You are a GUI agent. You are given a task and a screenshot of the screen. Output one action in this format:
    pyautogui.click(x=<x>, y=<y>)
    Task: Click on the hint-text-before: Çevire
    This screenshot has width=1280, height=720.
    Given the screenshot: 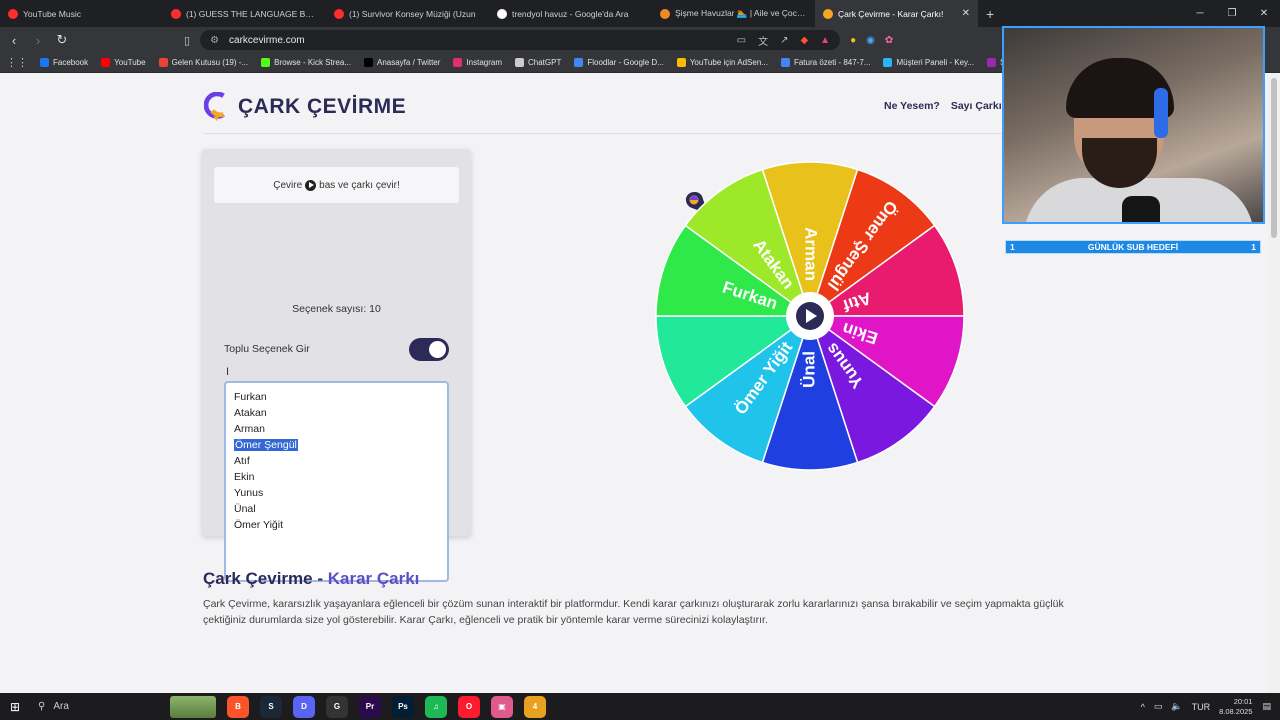 What is the action you would take?
    pyautogui.click(x=288, y=185)
    